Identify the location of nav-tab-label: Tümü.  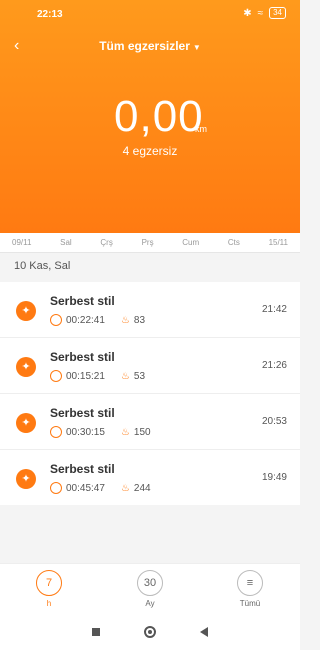
(250, 603).